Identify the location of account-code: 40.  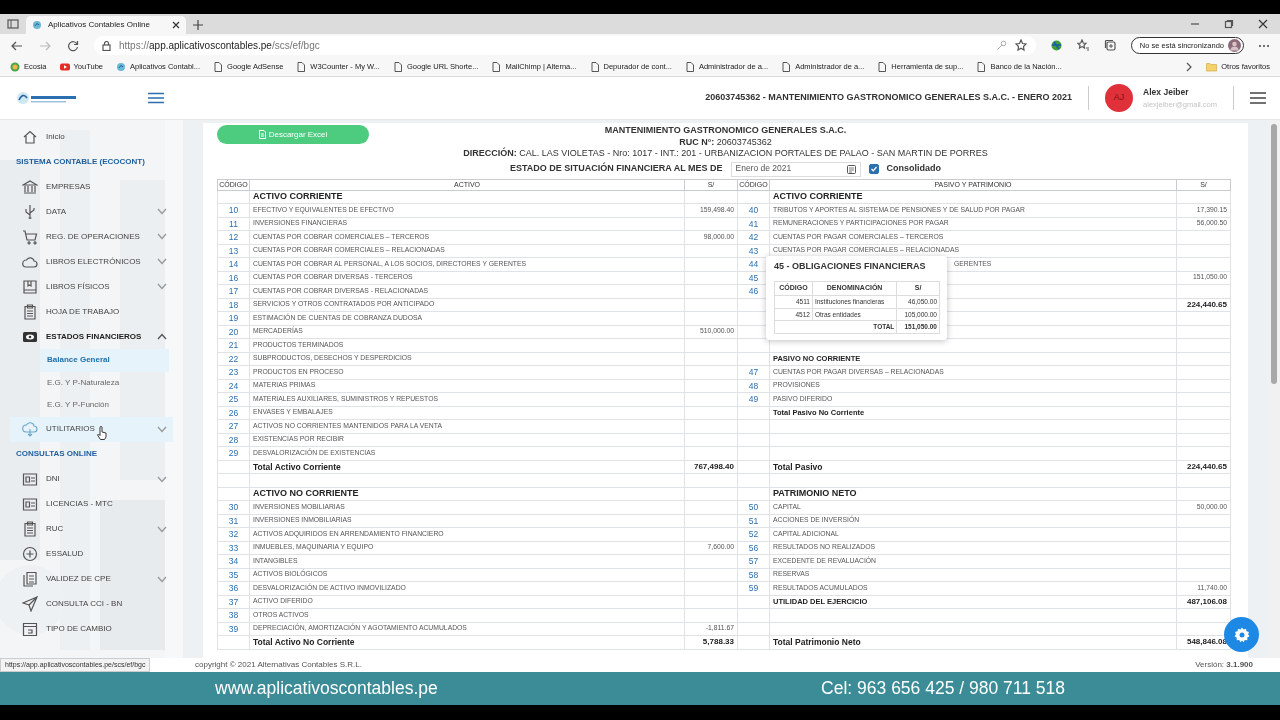
(753, 210).